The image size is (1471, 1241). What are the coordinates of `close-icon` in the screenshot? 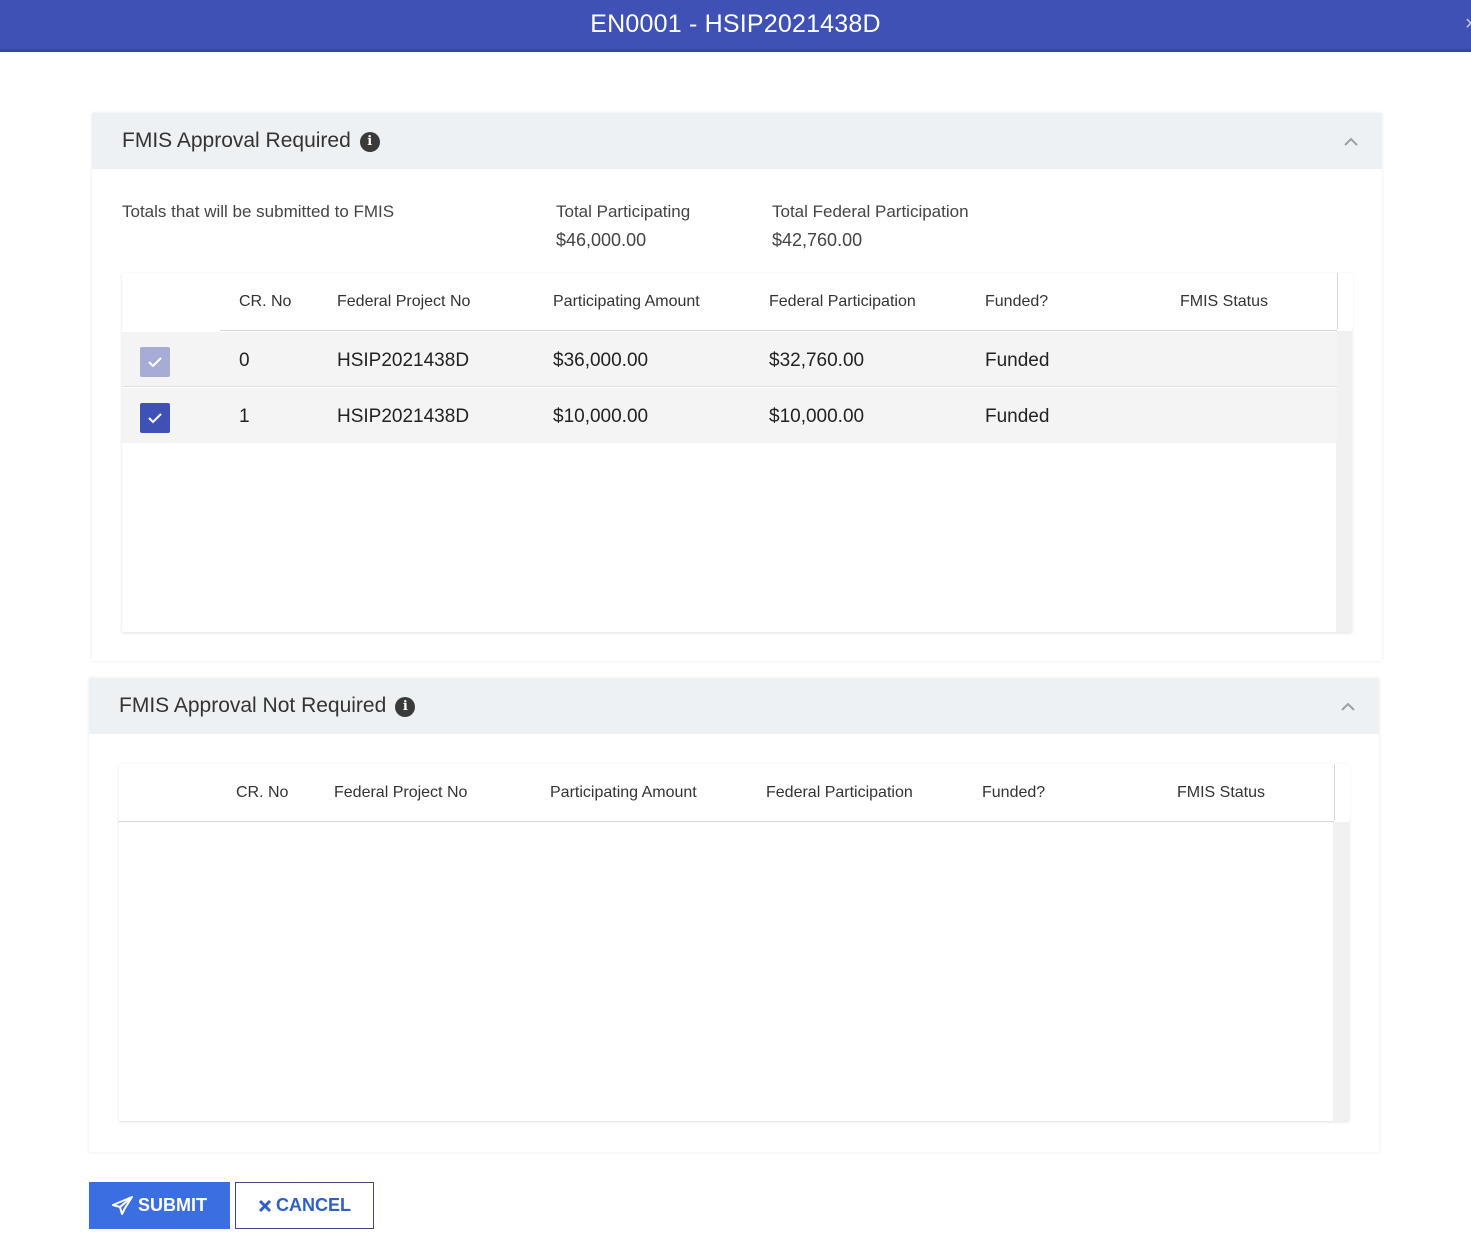 It's located at (265, 1205).